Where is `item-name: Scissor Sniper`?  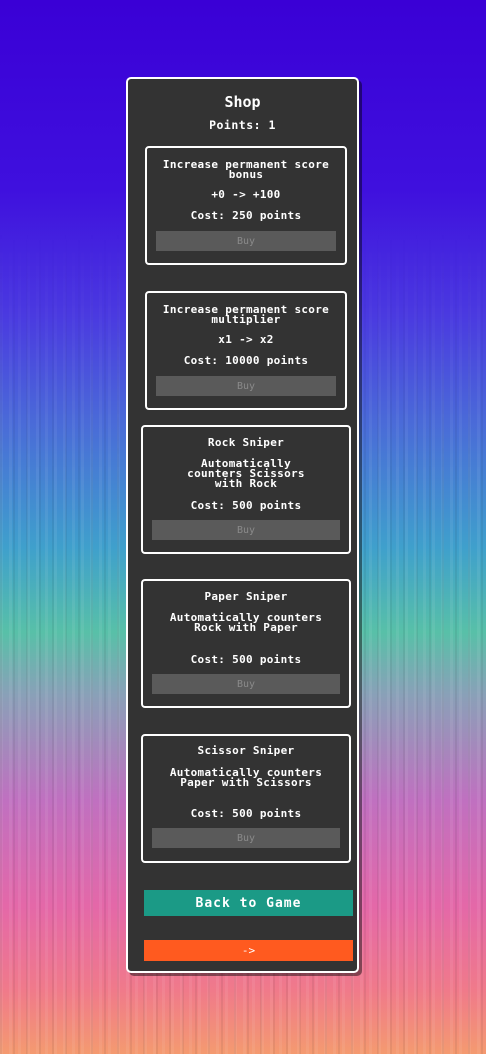 item-name: Scissor Sniper is located at coordinates (246, 750).